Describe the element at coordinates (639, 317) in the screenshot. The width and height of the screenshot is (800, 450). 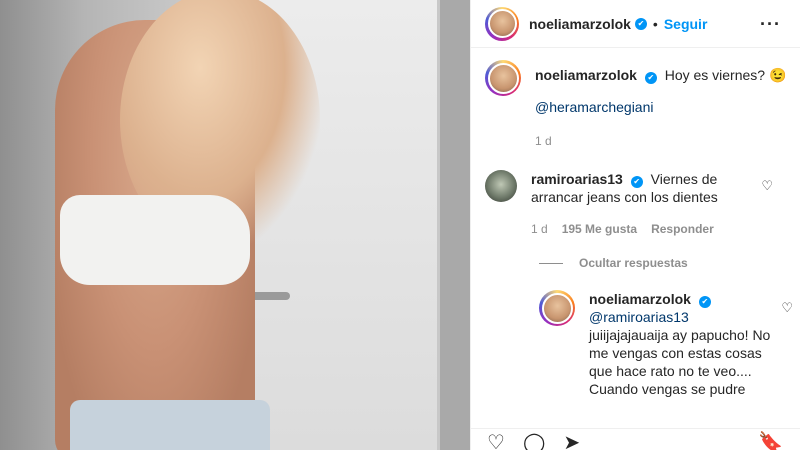
I see `reply-mention: @ramiroarias13` at that location.